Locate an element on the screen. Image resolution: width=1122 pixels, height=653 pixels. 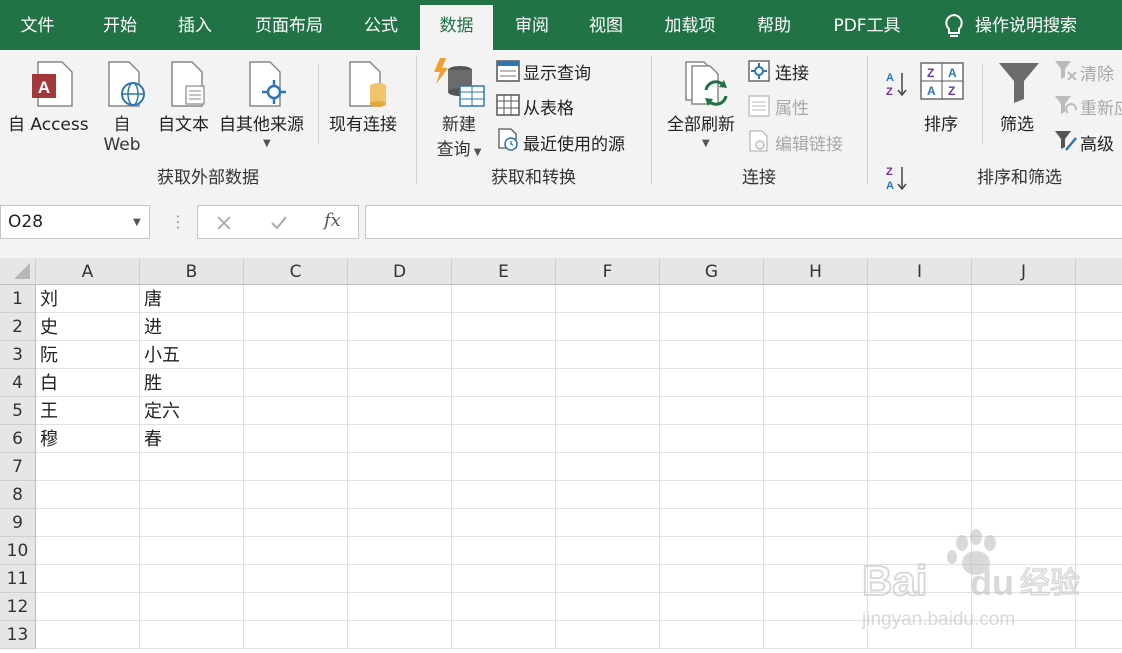
cell-b3: 小五 is located at coordinates (192, 355).